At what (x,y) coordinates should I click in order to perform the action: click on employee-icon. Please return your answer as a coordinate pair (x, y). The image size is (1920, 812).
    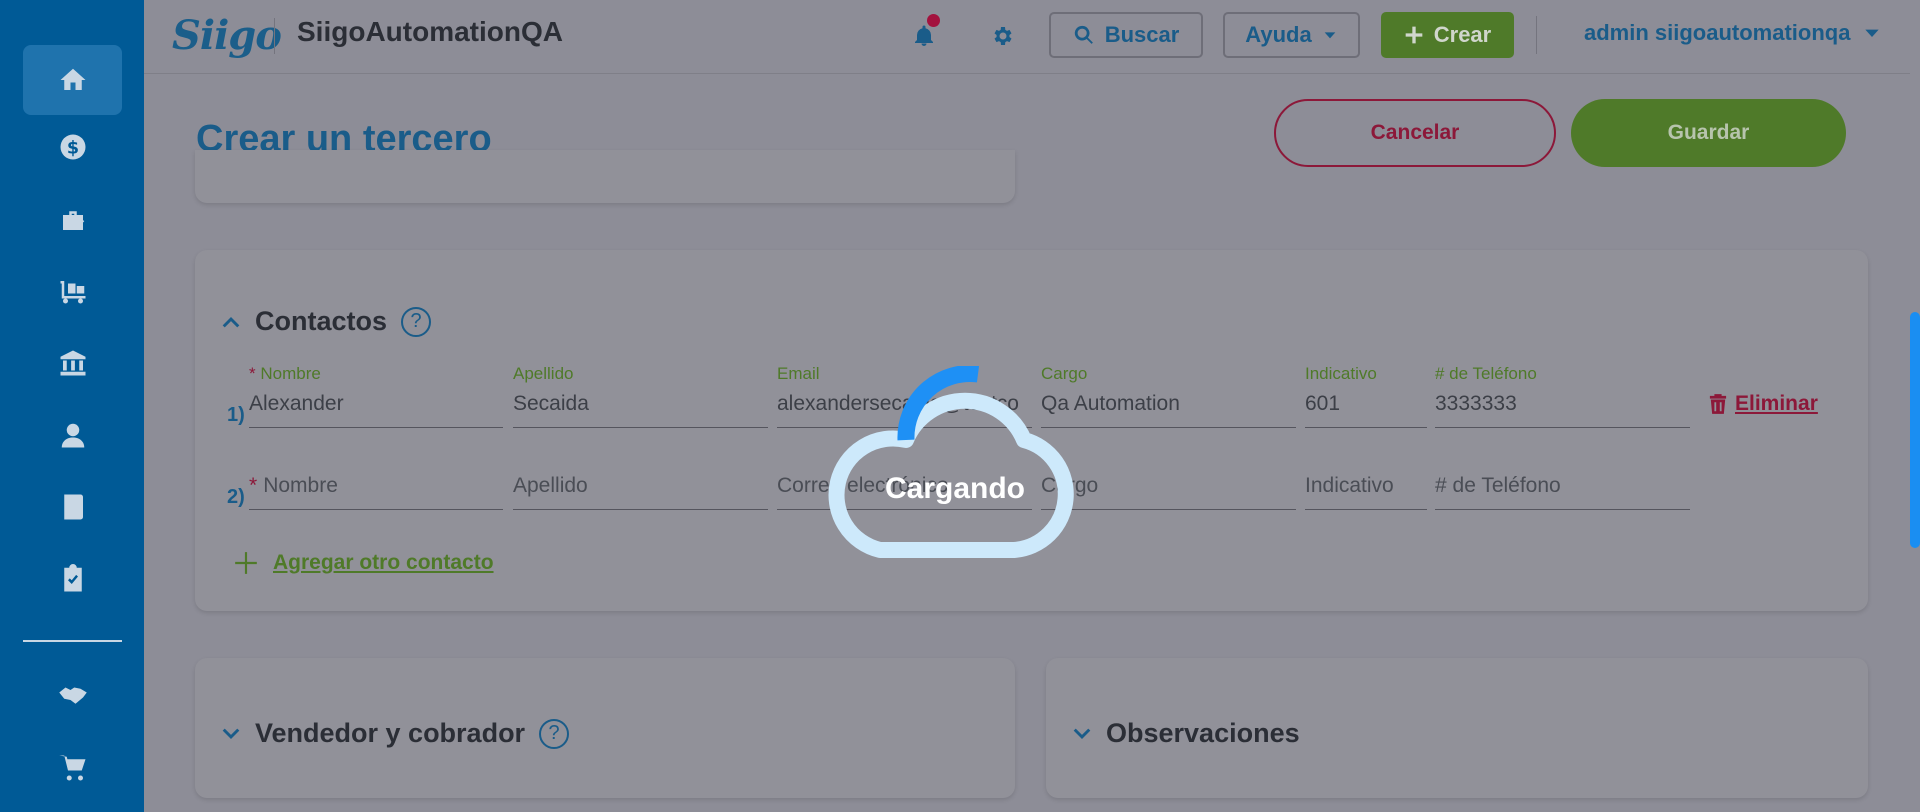
    Looking at the image, I should click on (72, 435).